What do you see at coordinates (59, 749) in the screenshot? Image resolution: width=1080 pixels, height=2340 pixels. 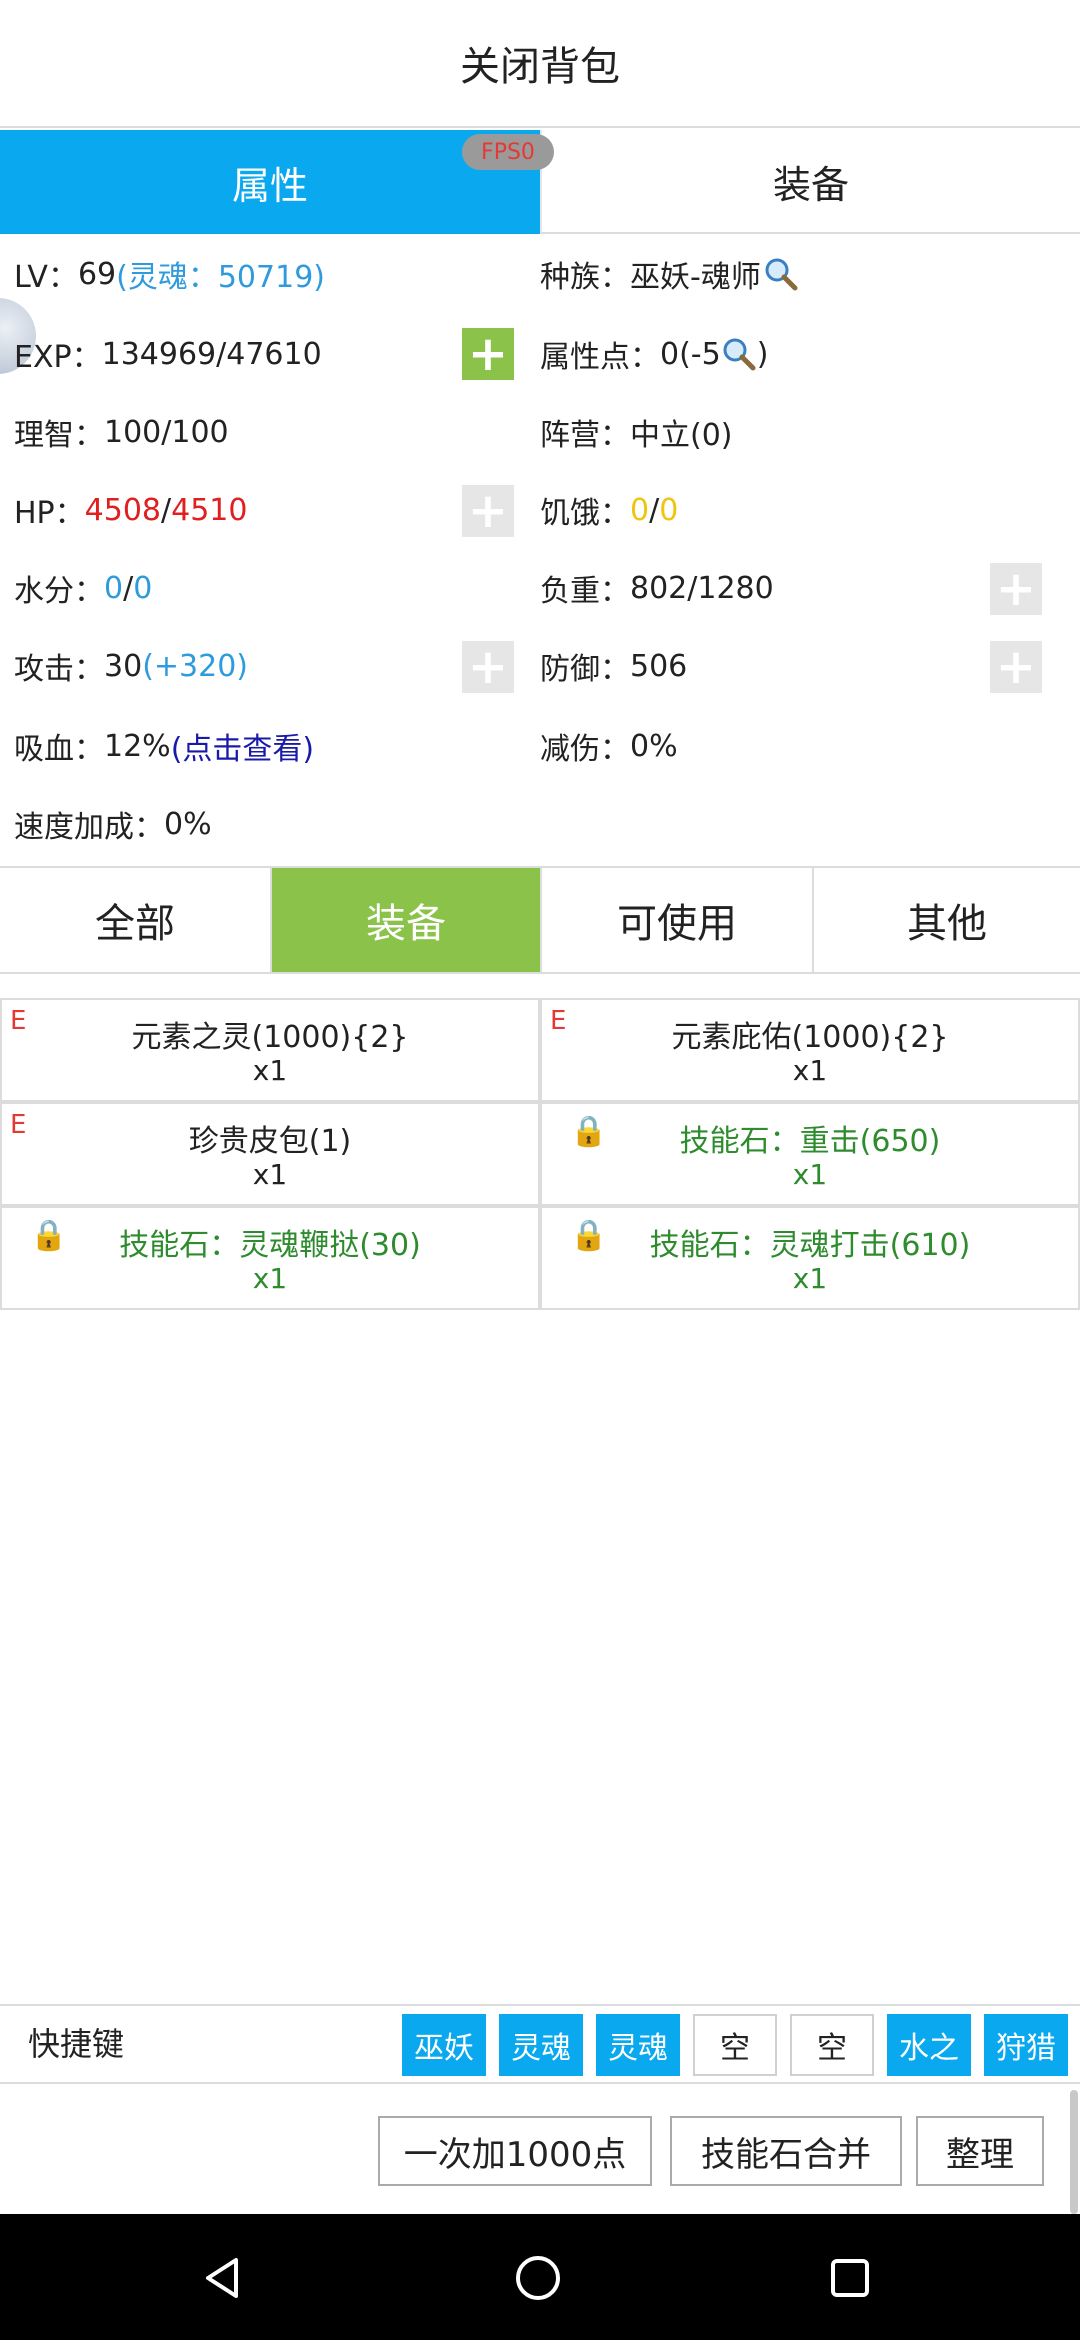 I see `lifesteal-label: 吸血：` at bounding box center [59, 749].